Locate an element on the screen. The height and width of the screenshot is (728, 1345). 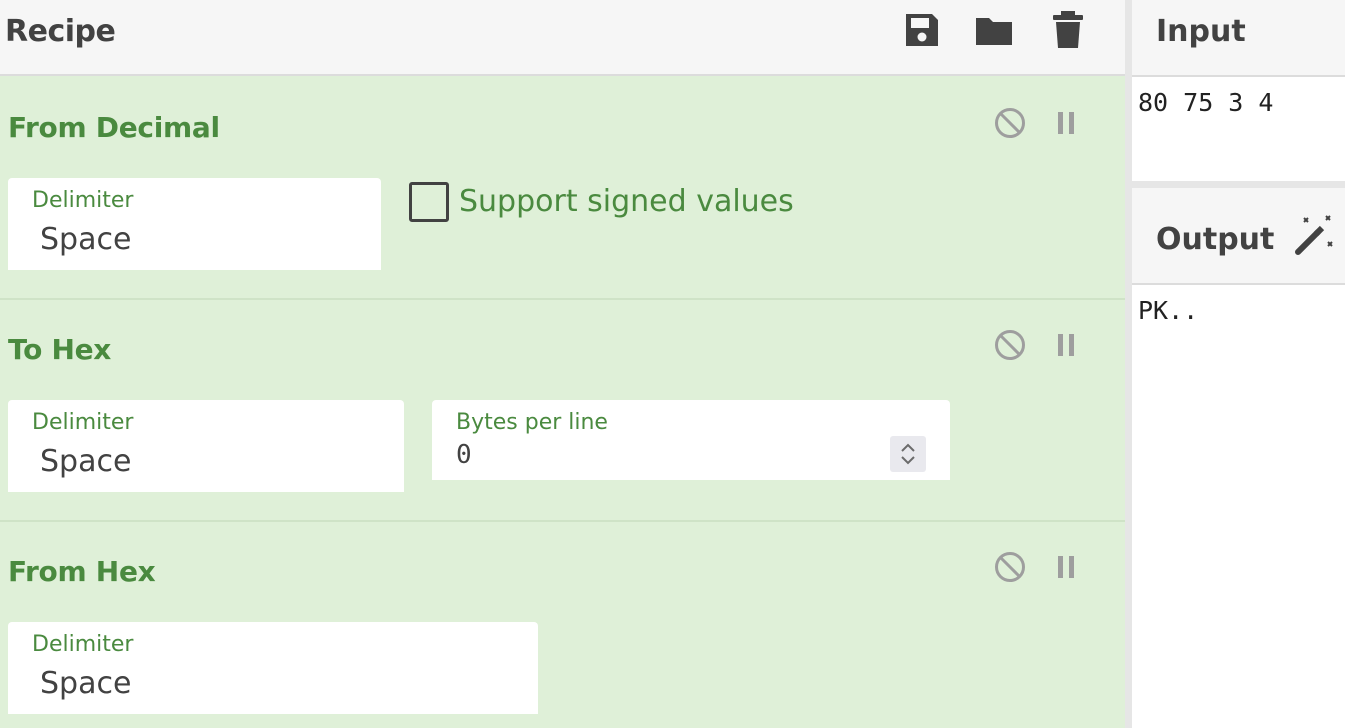
io-divider is located at coordinates (1238, 184).